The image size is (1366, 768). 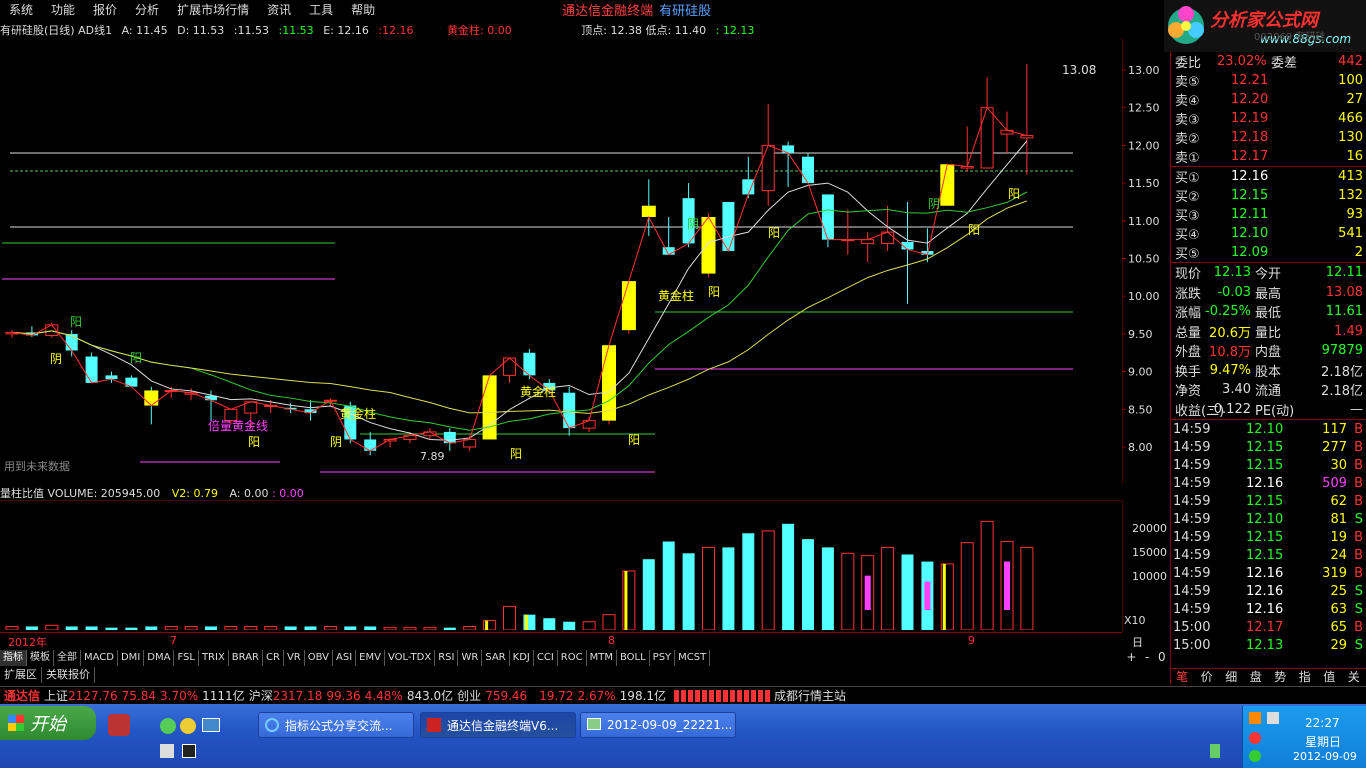 What do you see at coordinates (572, 658) in the screenshot?
I see `tab-indicator: ROC` at bounding box center [572, 658].